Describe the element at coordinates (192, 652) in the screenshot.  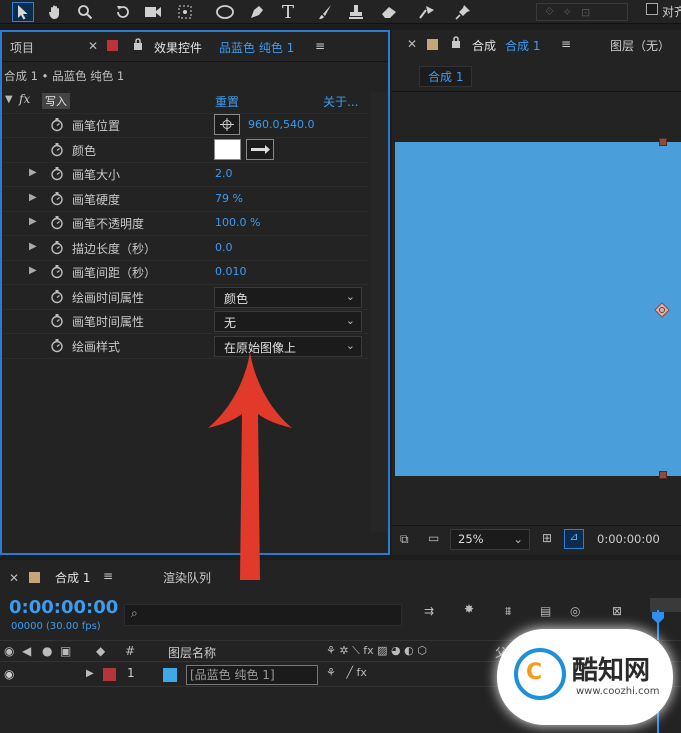
I see `layer-name-header: 图层名称` at that location.